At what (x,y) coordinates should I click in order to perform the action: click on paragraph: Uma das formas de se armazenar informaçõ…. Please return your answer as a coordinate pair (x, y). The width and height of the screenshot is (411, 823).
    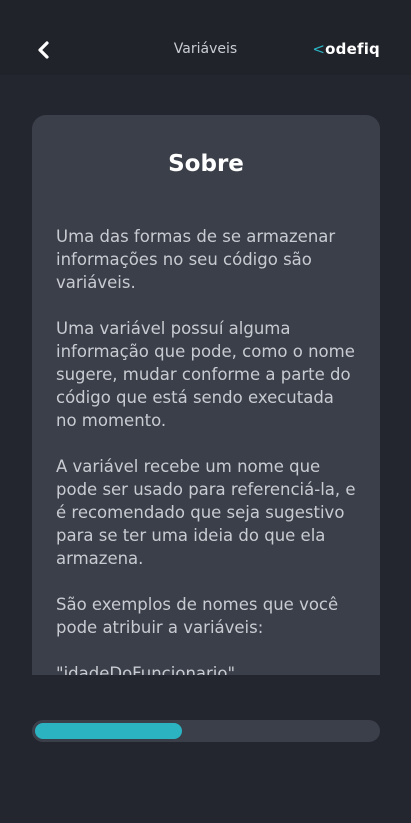
    Looking at the image, I should click on (196, 259).